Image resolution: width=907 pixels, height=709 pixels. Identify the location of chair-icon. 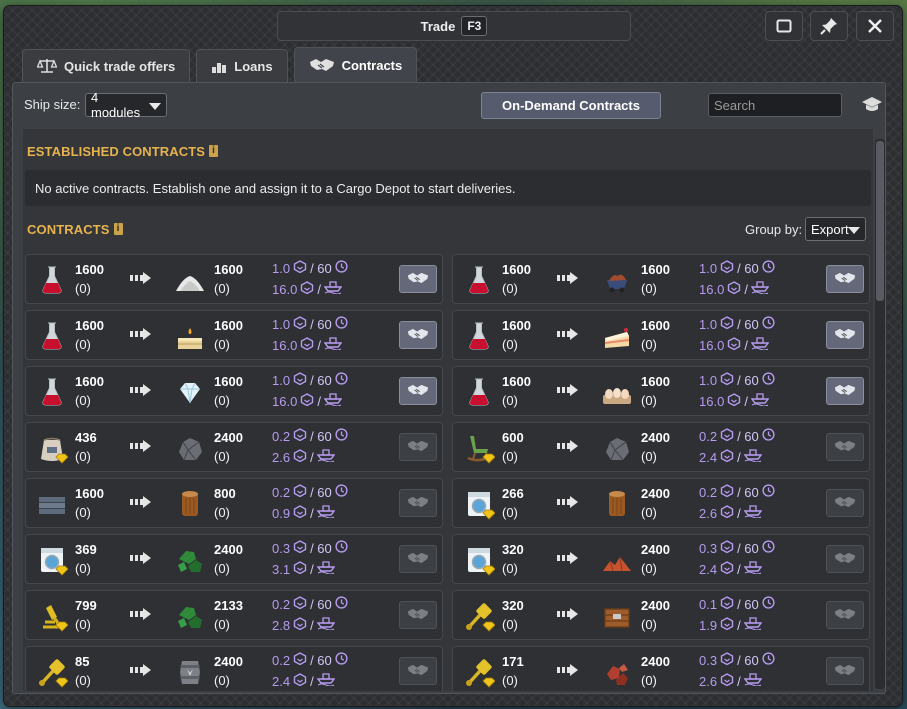
(479, 448).